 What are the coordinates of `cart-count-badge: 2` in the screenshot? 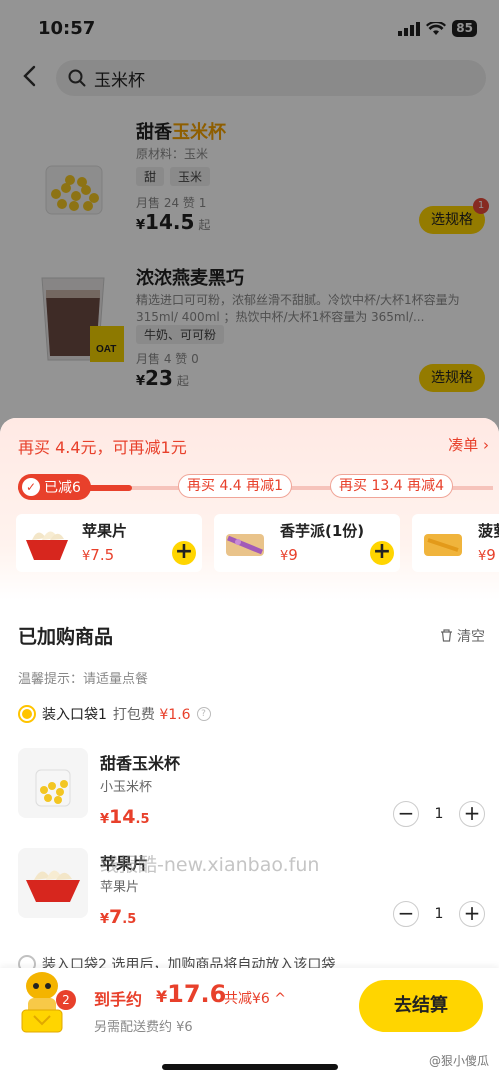 It's located at (66, 1000).